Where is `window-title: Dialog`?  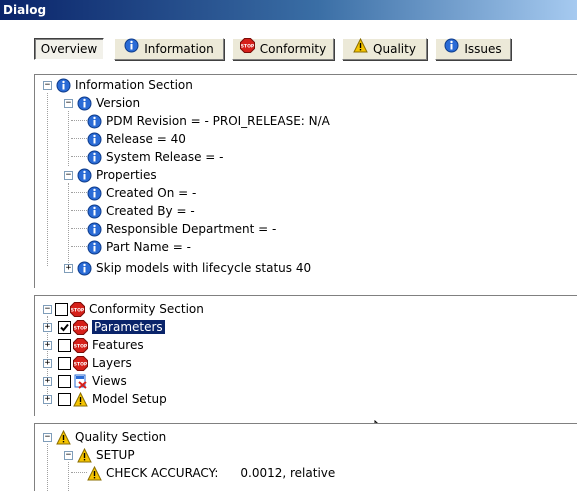
window-title: Dialog is located at coordinates (25, 10).